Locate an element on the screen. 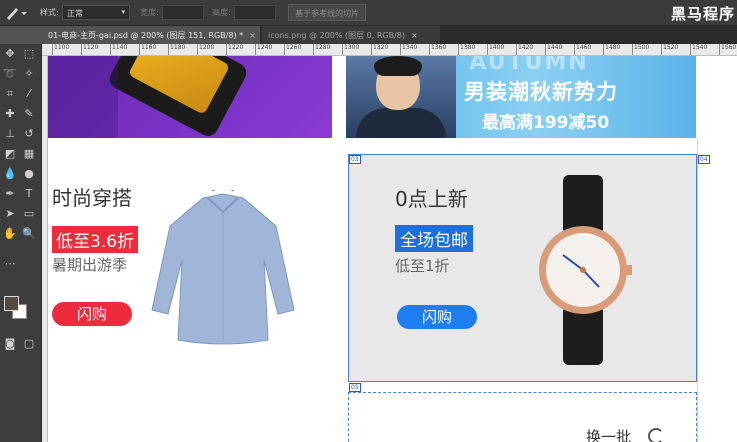  marquee-tool-icon: ⬚ is located at coordinates (29, 54).